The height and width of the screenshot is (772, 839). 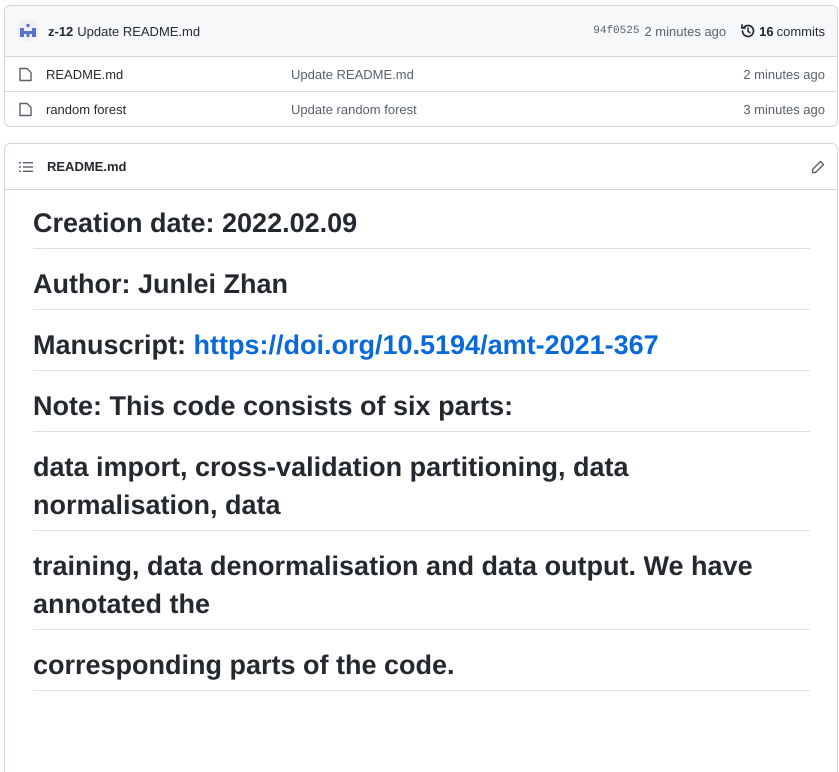 I want to click on commit-author: z-12, so click(x=61, y=31).